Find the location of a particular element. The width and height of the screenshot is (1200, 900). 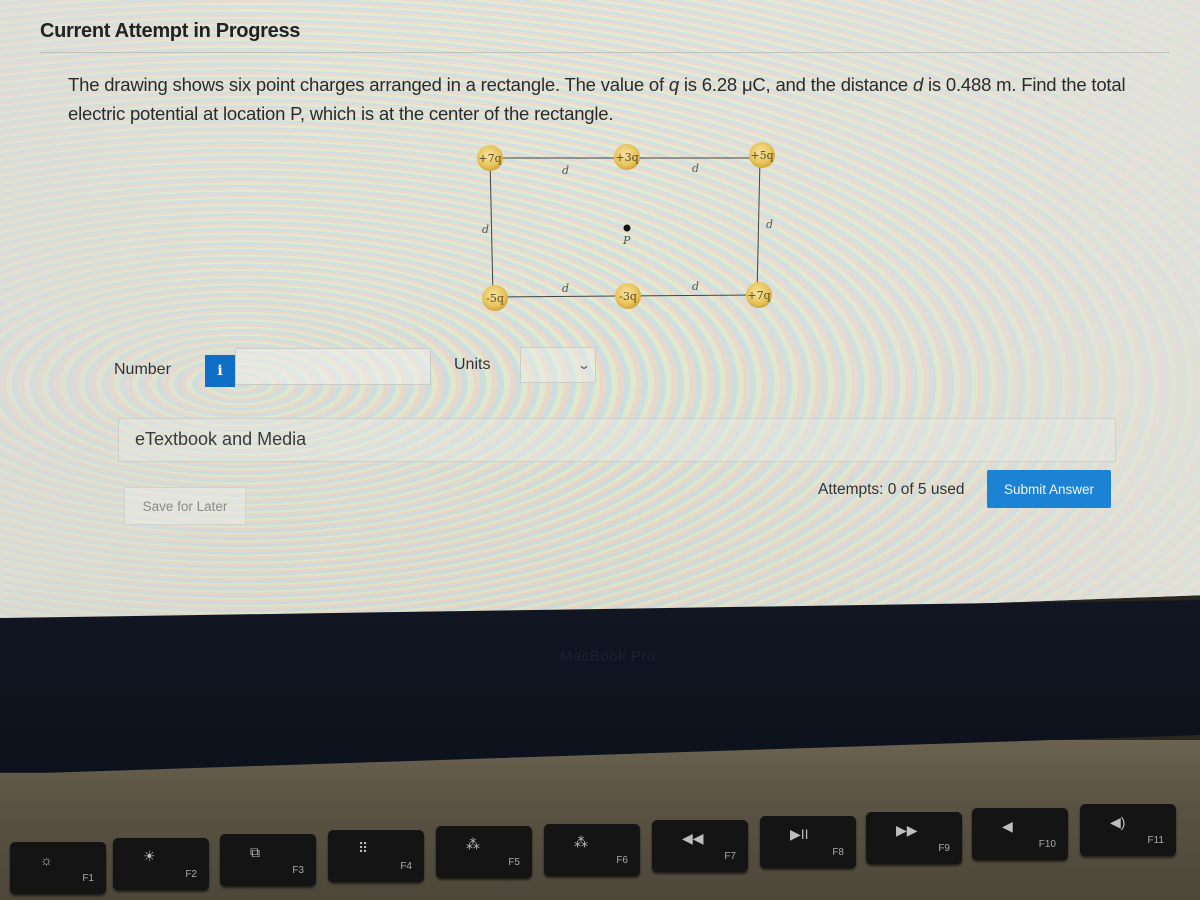

charge-label: -5q is located at coordinates (495, 298).